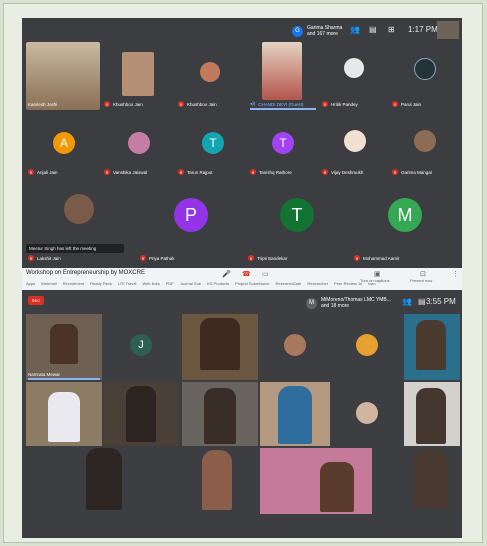 This screenshot has height=546, width=487. I want to click on participant-tile: ✕ Vanshika Jaiswal, so click(139, 145).